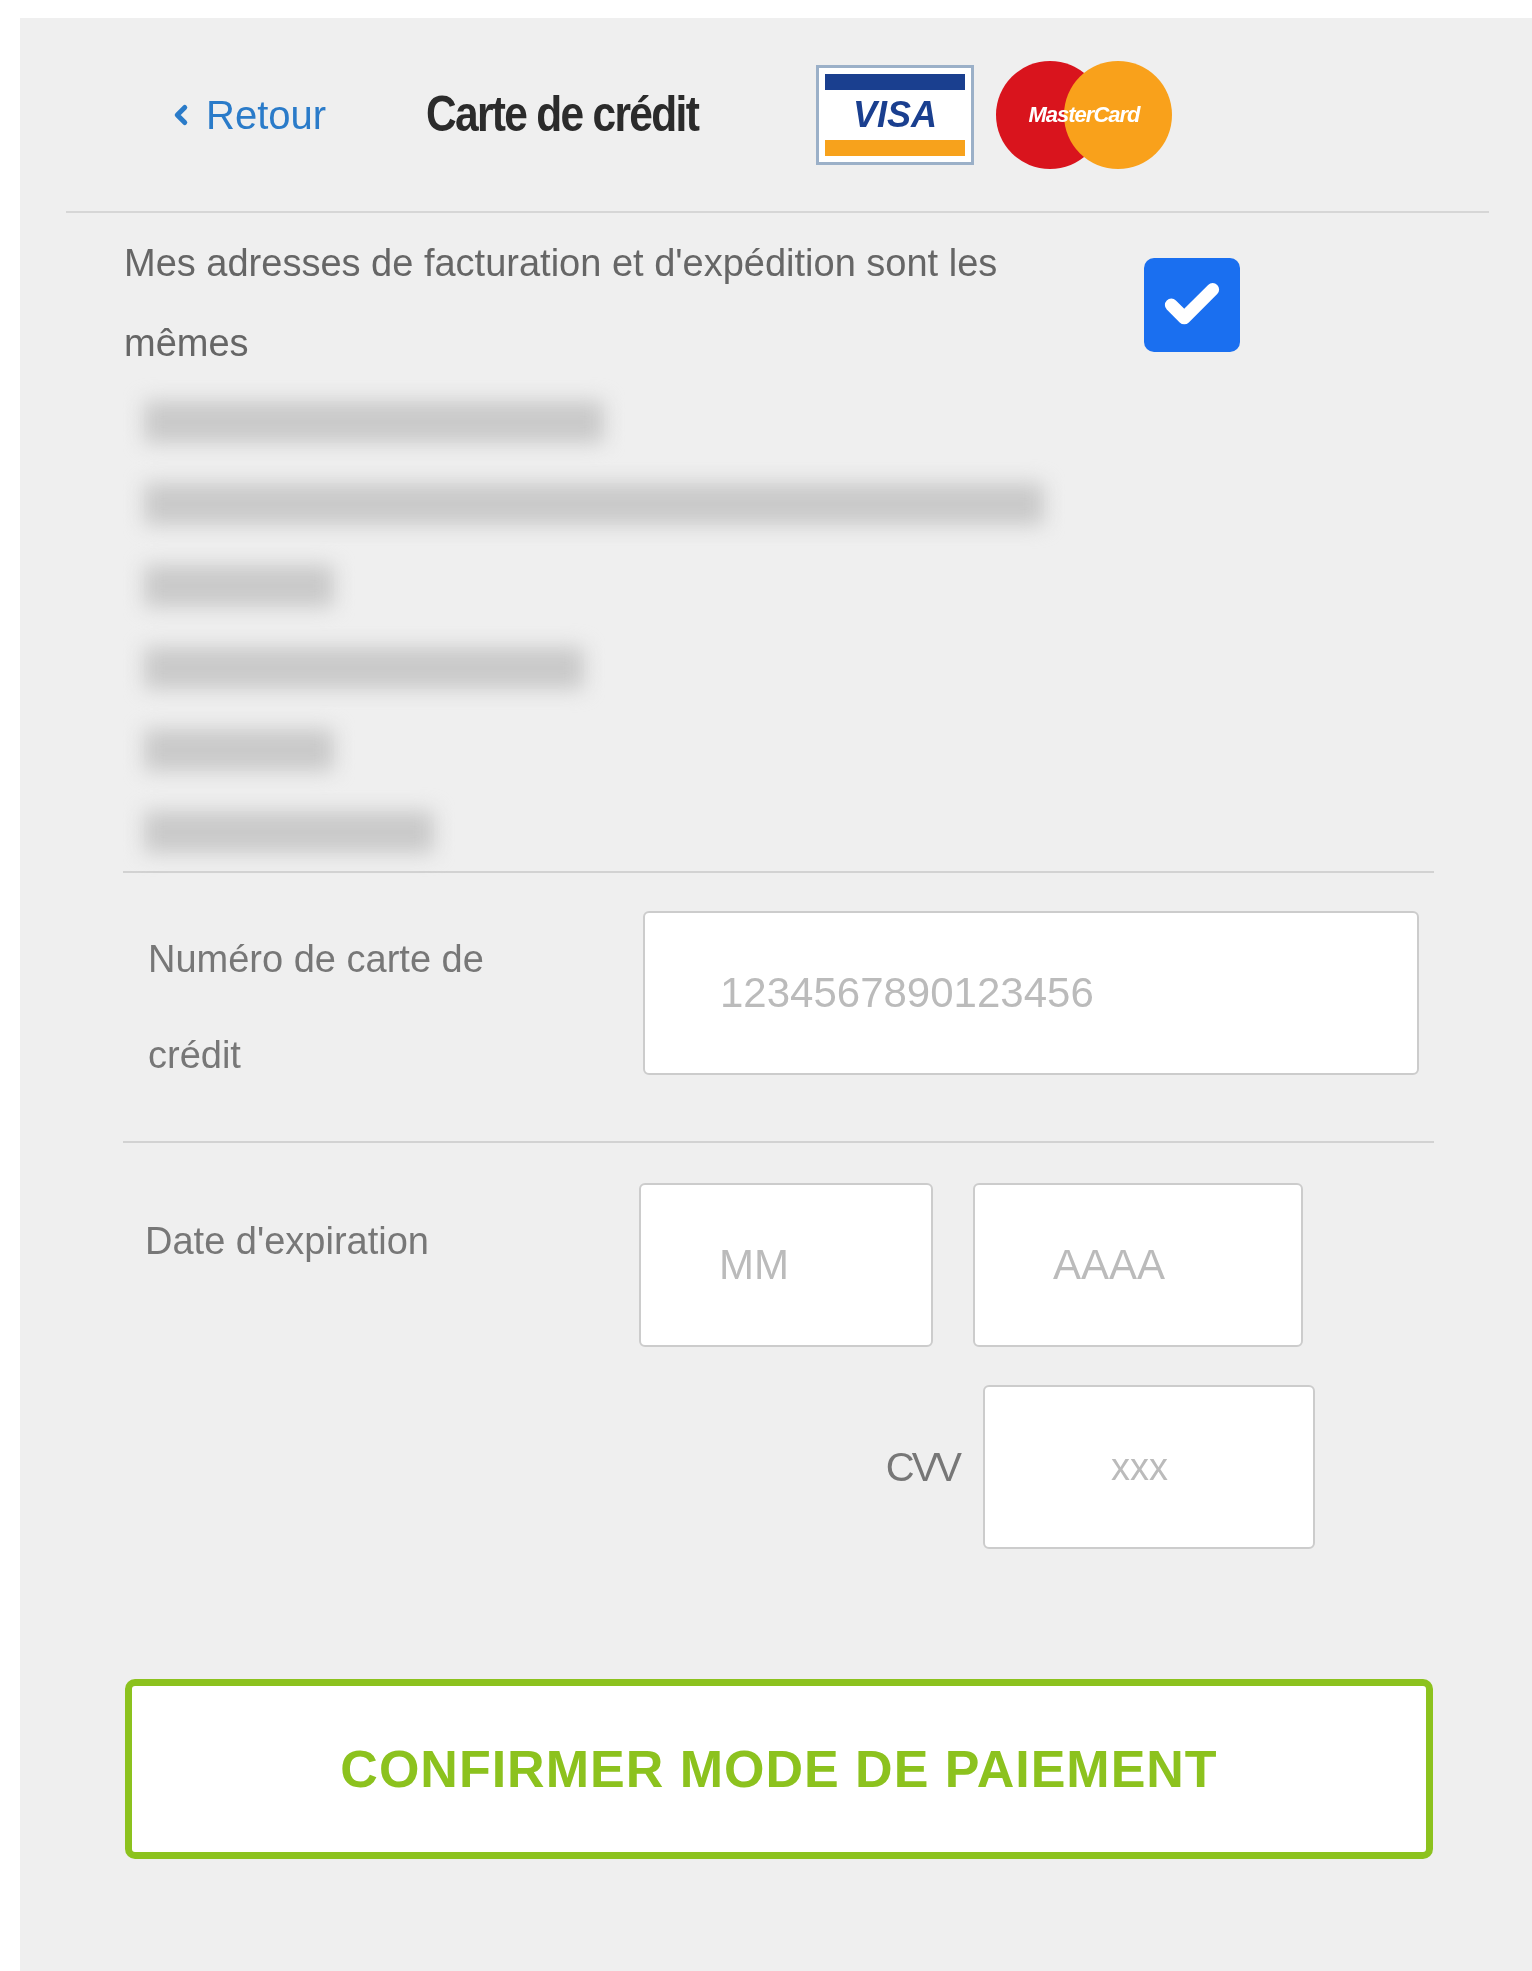 The image size is (1532, 1971). I want to click on expiry-label: Date d'expiration, so click(287, 1241).